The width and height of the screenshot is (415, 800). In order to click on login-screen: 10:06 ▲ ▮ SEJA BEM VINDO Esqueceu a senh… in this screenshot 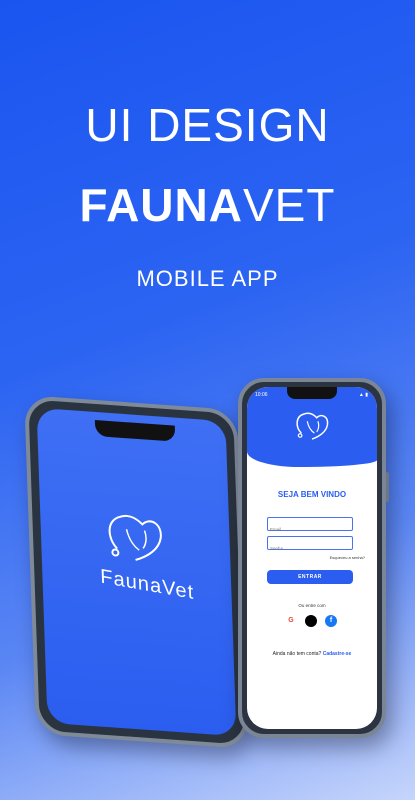, I will do `click(312, 558)`.